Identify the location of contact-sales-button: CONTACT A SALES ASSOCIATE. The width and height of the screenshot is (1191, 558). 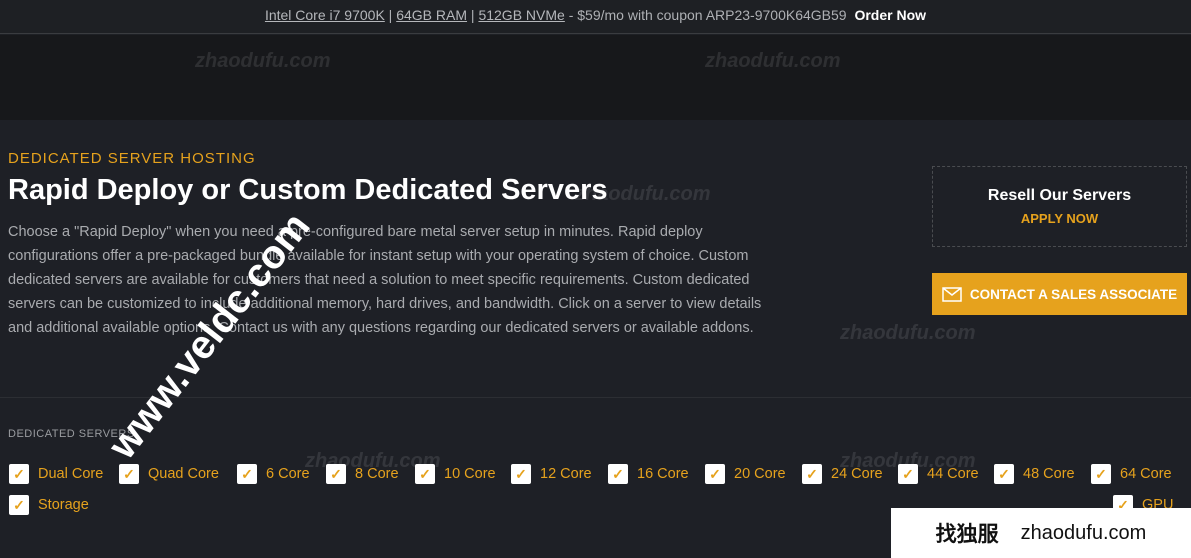
(1059, 294).